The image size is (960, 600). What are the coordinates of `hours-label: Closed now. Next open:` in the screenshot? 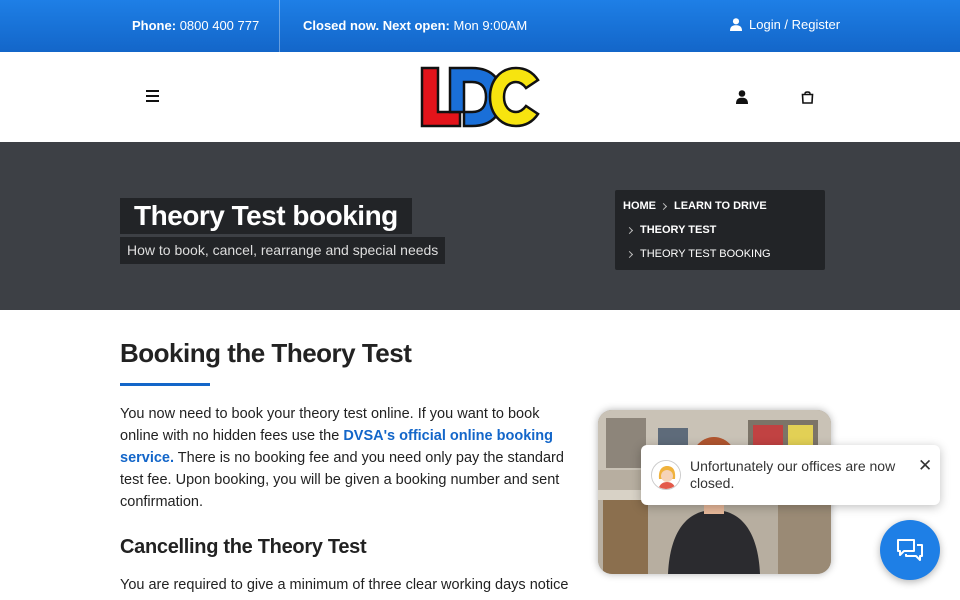 It's located at (376, 25).